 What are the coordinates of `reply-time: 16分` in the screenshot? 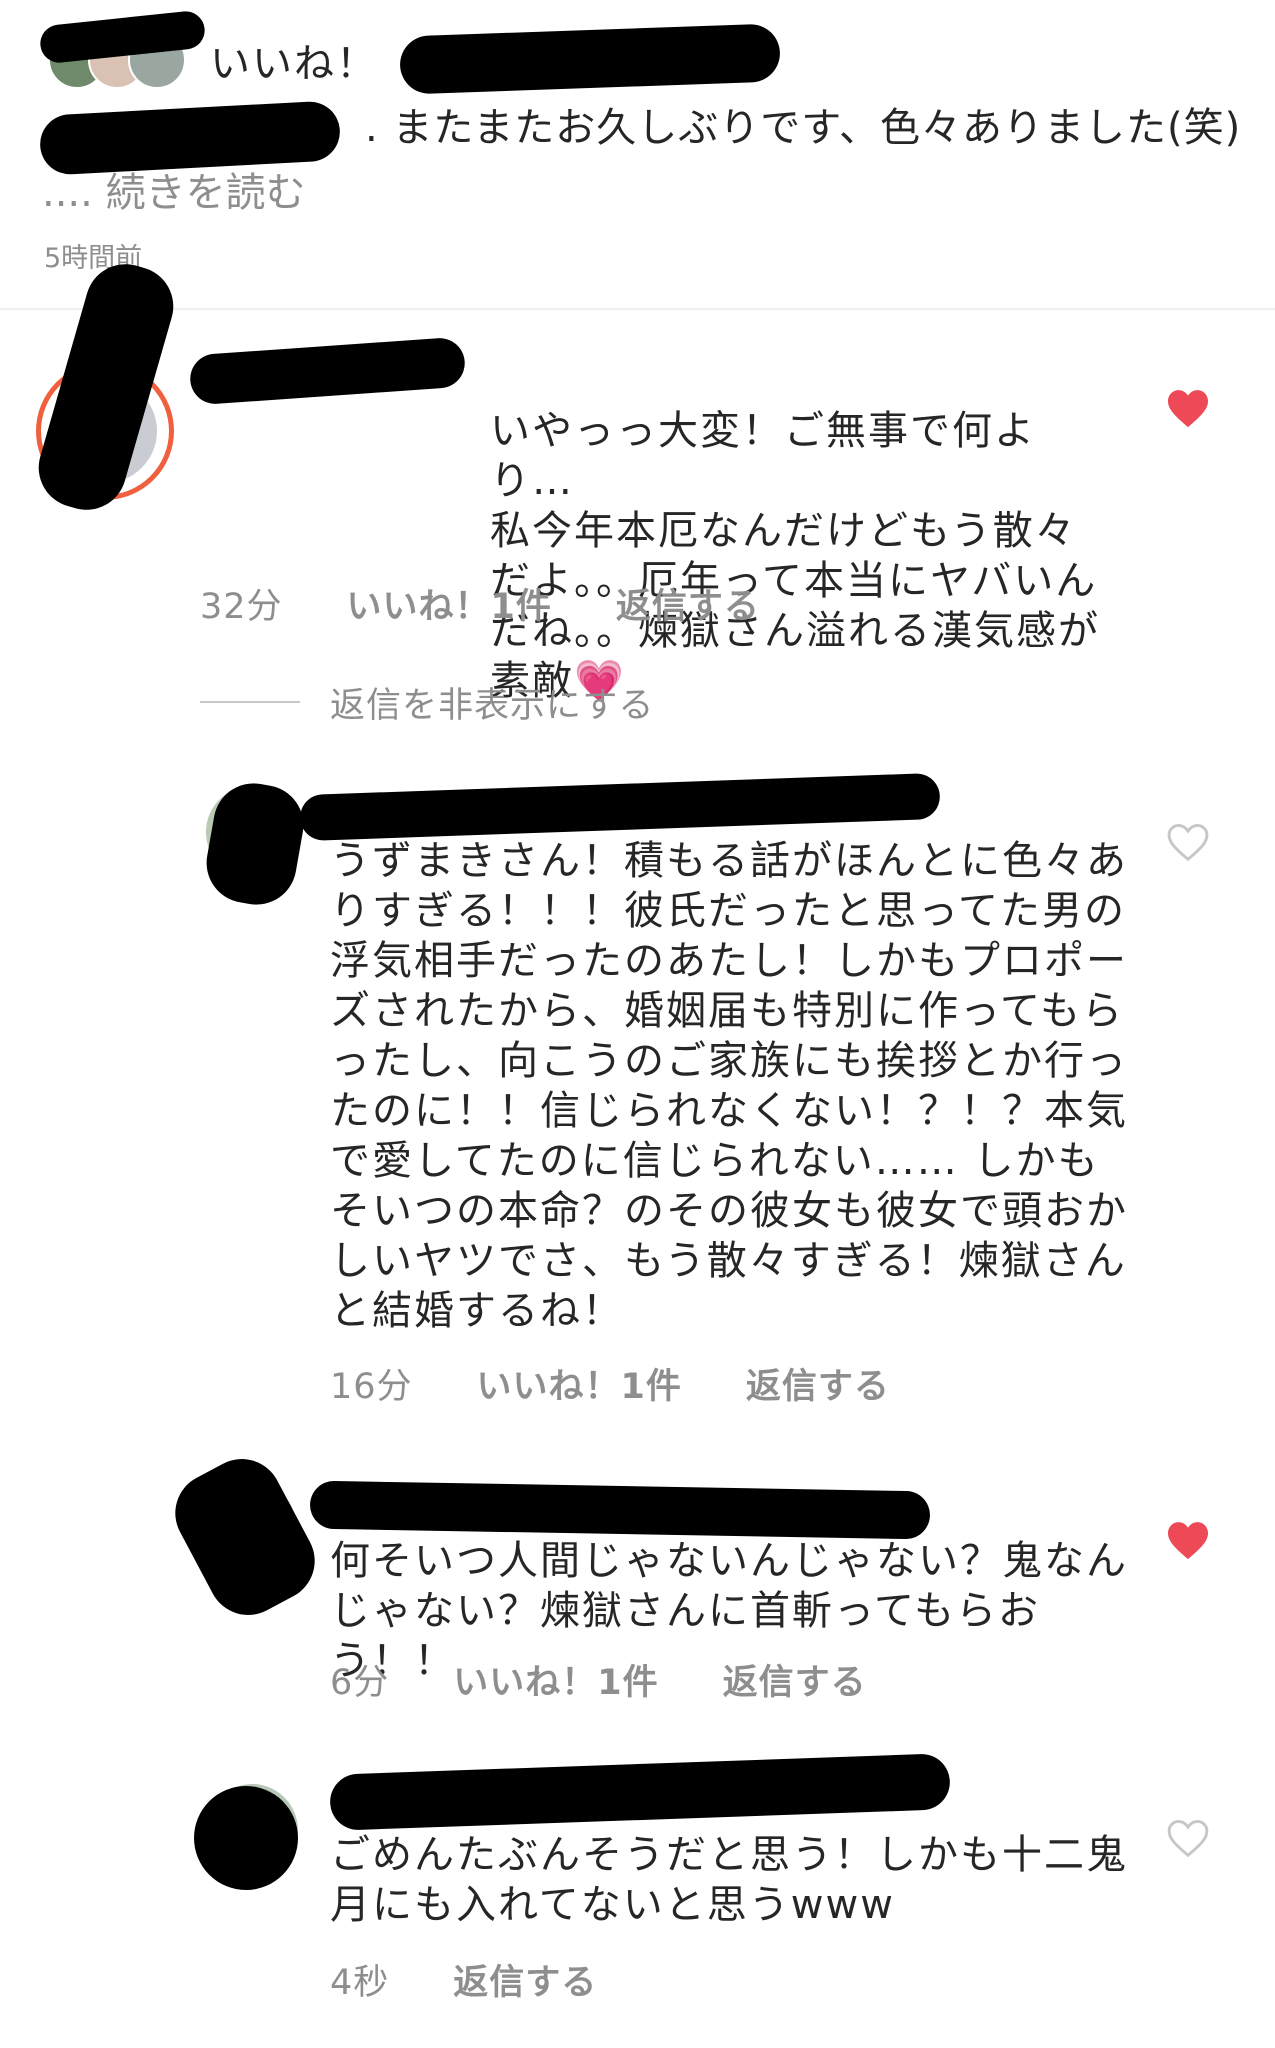 It's located at (371, 1387).